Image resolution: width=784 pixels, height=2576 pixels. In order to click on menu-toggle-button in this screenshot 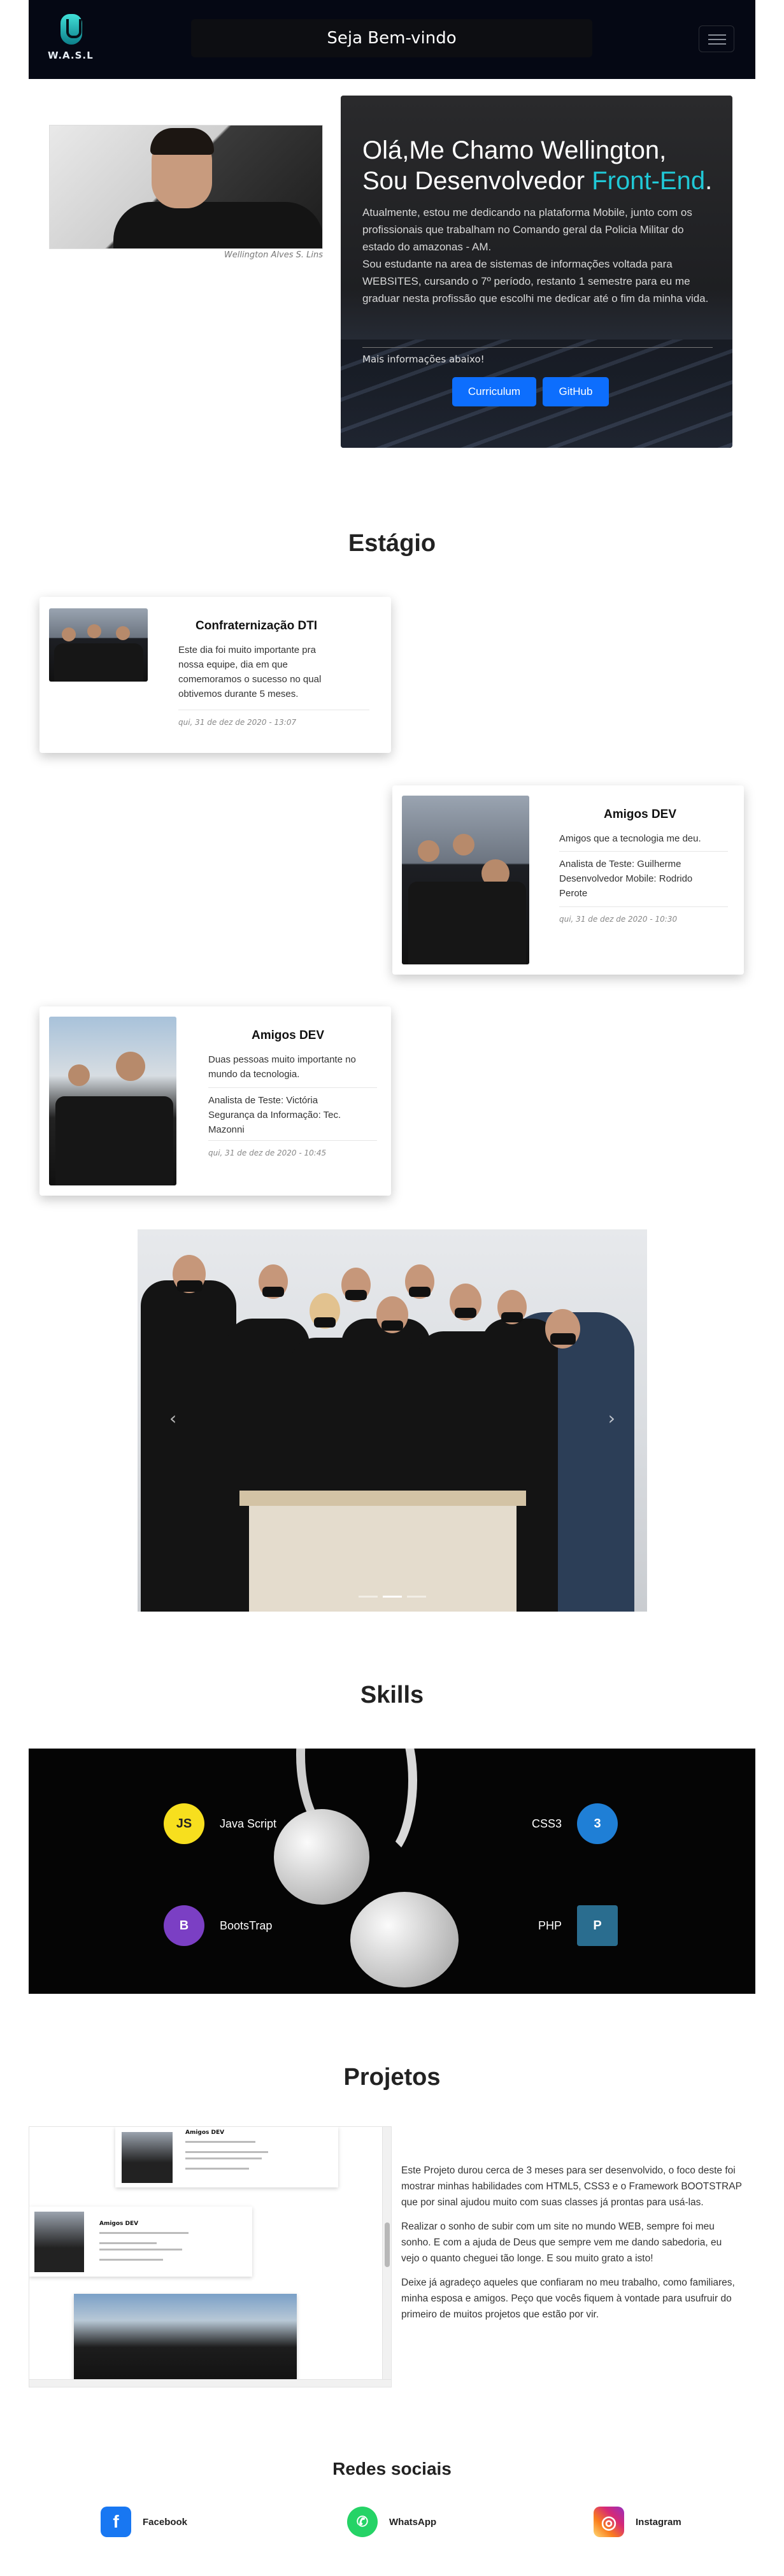, I will do `click(716, 38)`.